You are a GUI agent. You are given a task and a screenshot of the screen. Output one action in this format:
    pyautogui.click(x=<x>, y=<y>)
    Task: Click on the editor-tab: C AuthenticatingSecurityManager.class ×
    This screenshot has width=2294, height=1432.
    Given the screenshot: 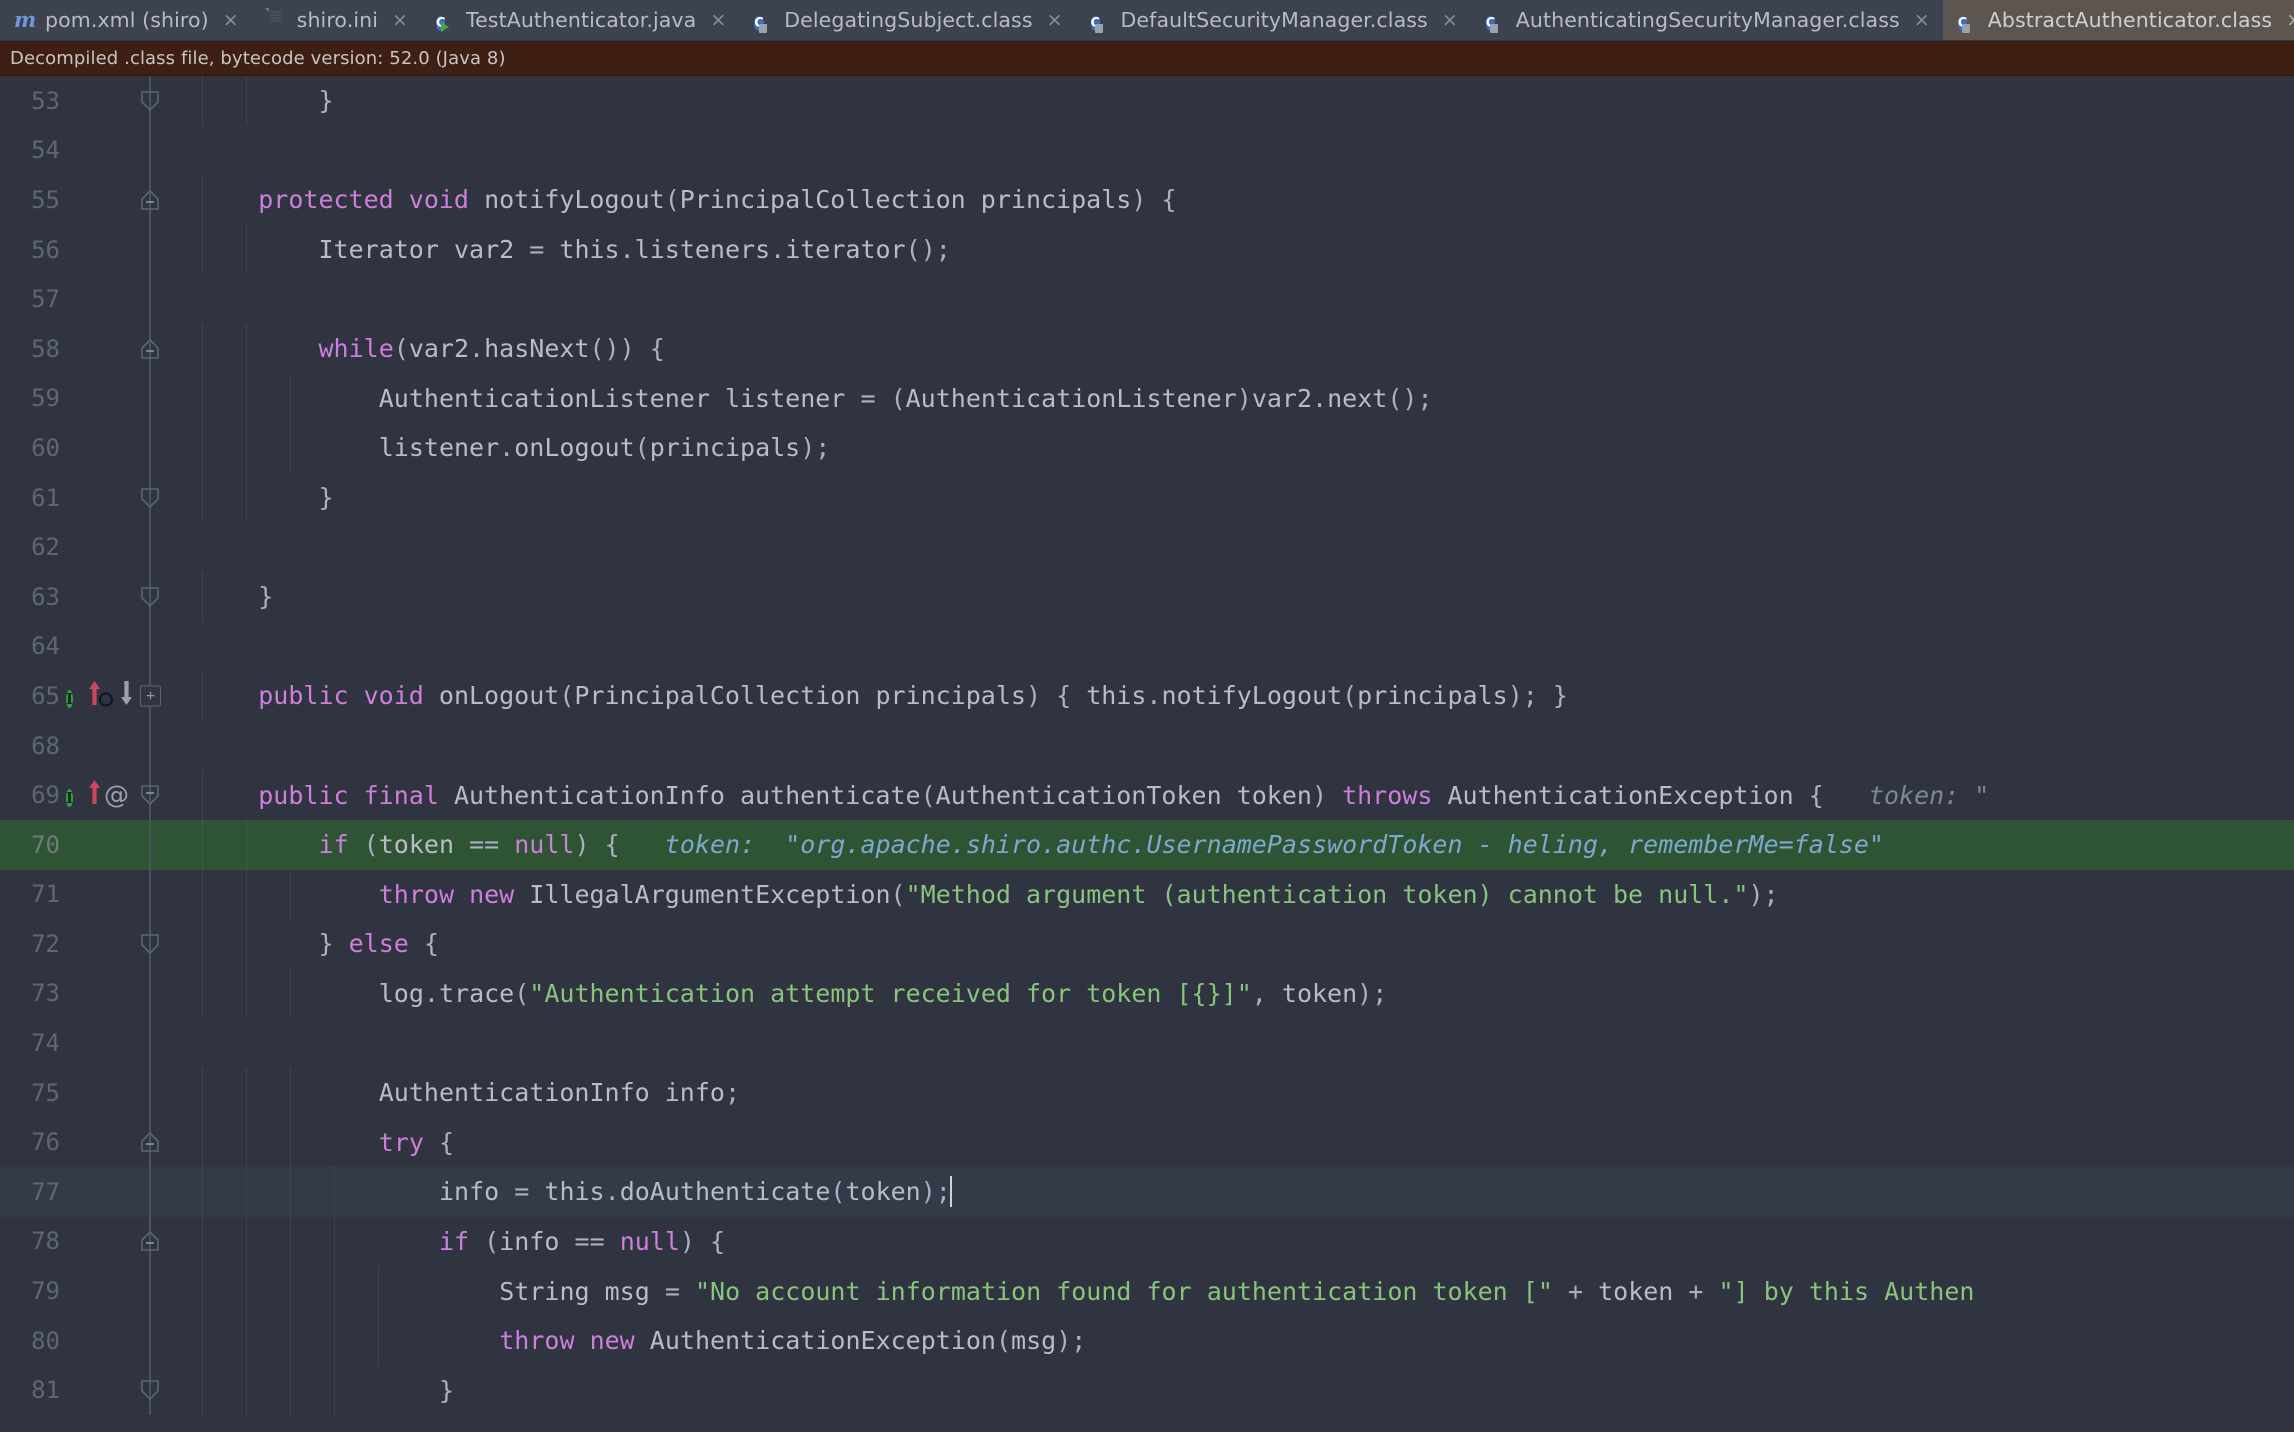 What is the action you would take?
    pyautogui.click(x=1707, y=20)
    